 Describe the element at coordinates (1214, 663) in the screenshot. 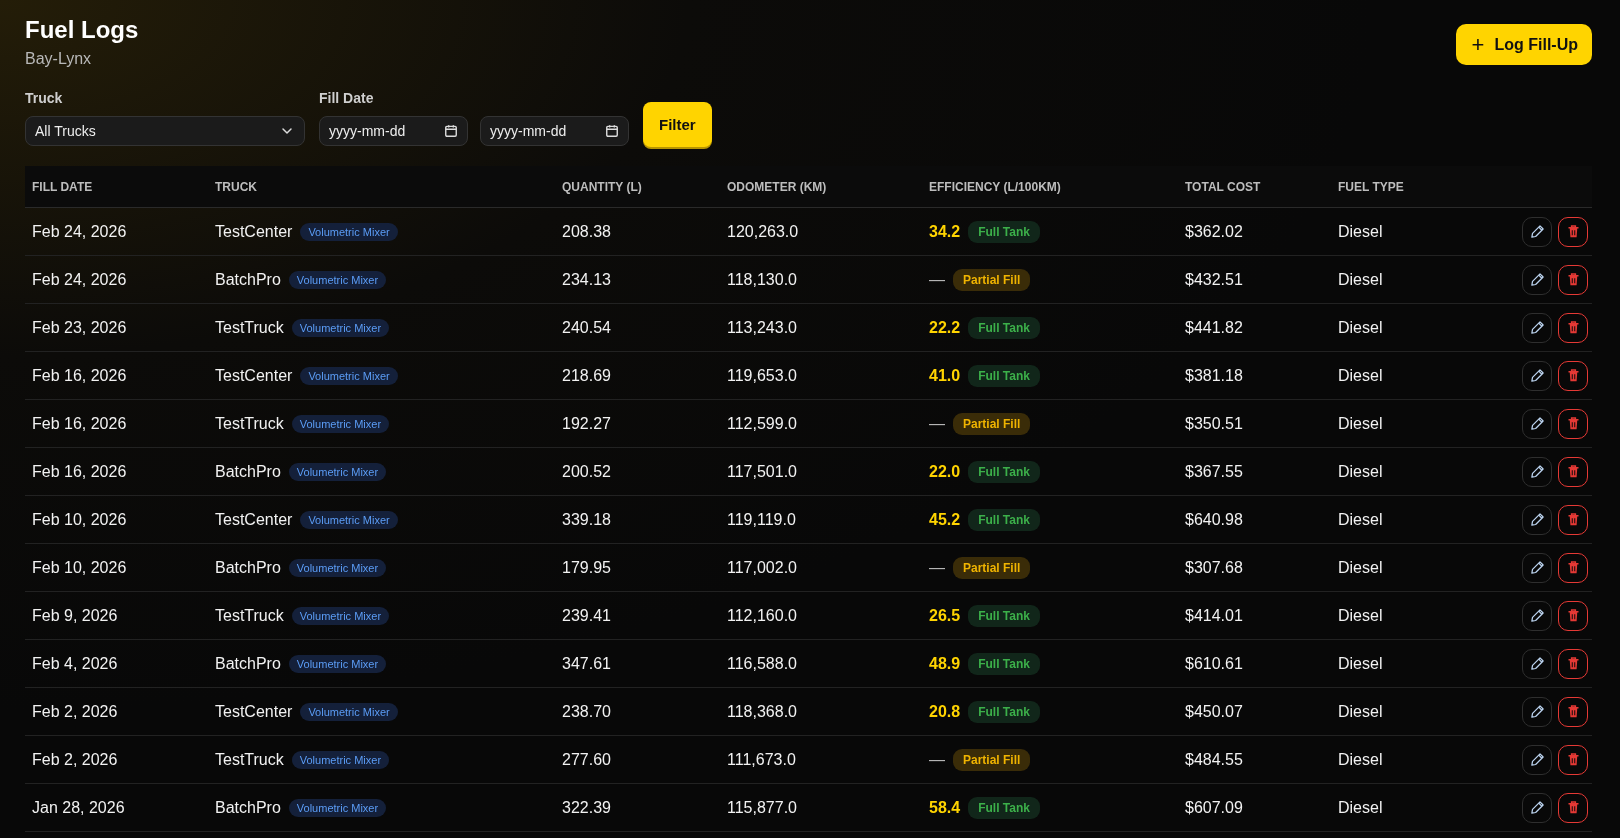

I see `table-cell-text: $610.61` at that location.